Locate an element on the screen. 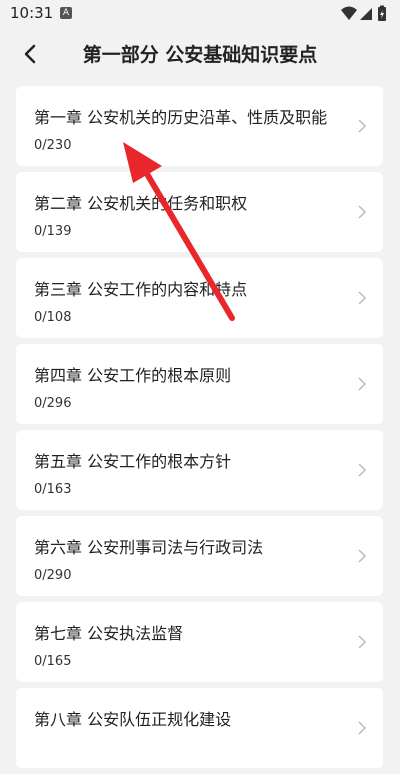 The width and height of the screenshot is (400, 774). chapter-title: 第三章 公安工作的内容和特点 is located at coordinates (141, 289).